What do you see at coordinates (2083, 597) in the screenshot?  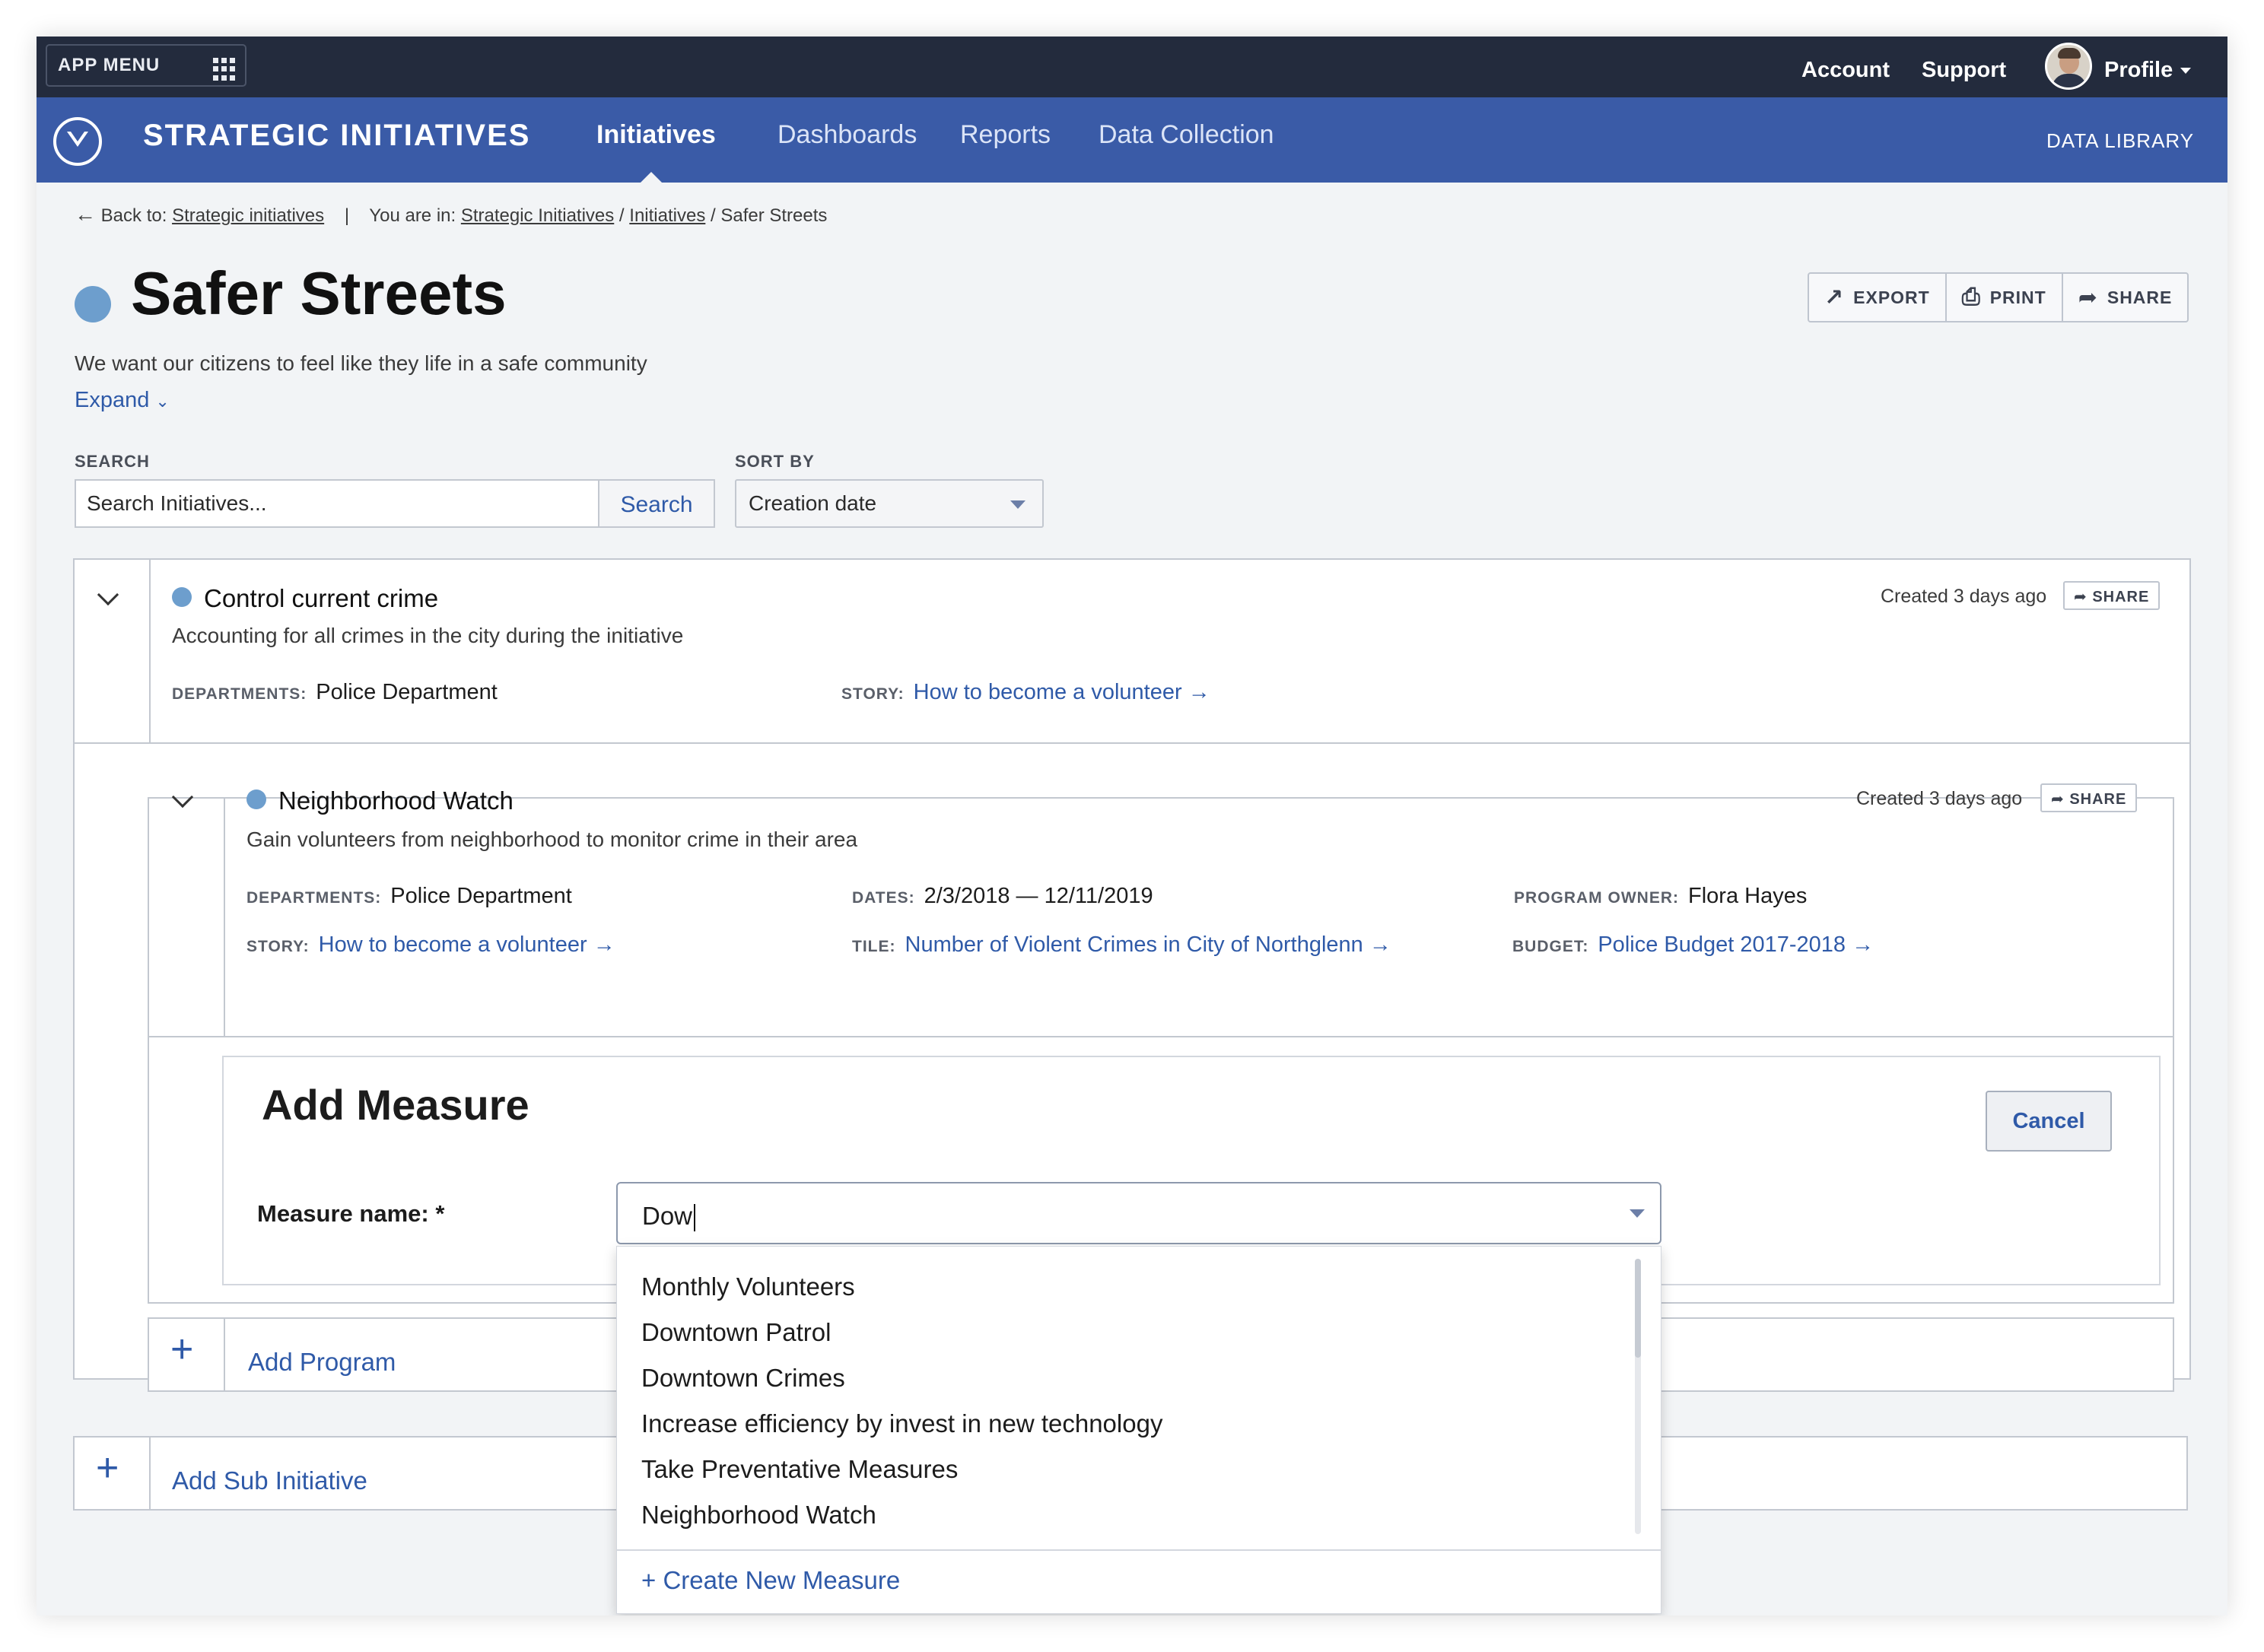 I see `share-arrow-icon: ➦` at bounding box center [2083, 597].